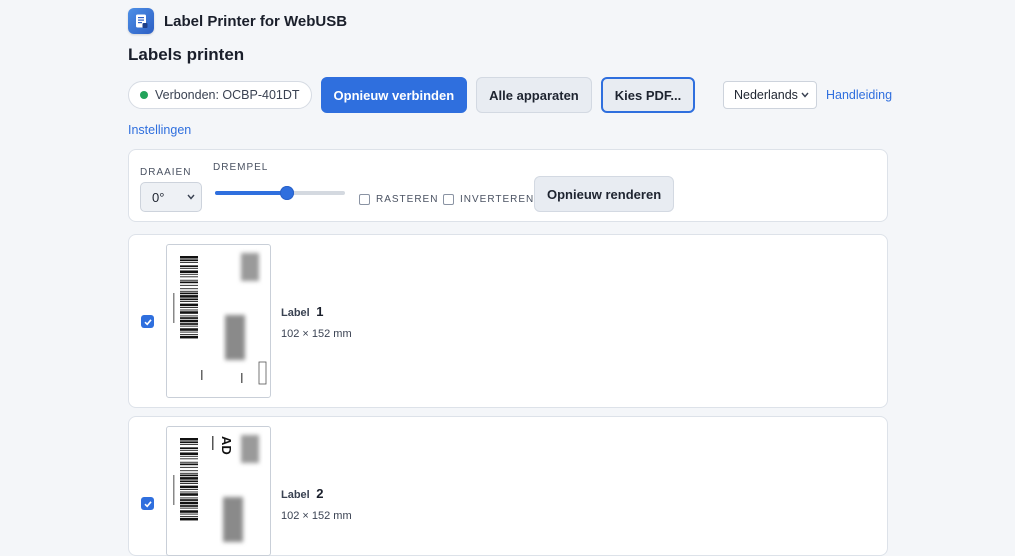 This screenshot has height=556, width=1015. I want to click on invert-checkbox, so click(448, 199).